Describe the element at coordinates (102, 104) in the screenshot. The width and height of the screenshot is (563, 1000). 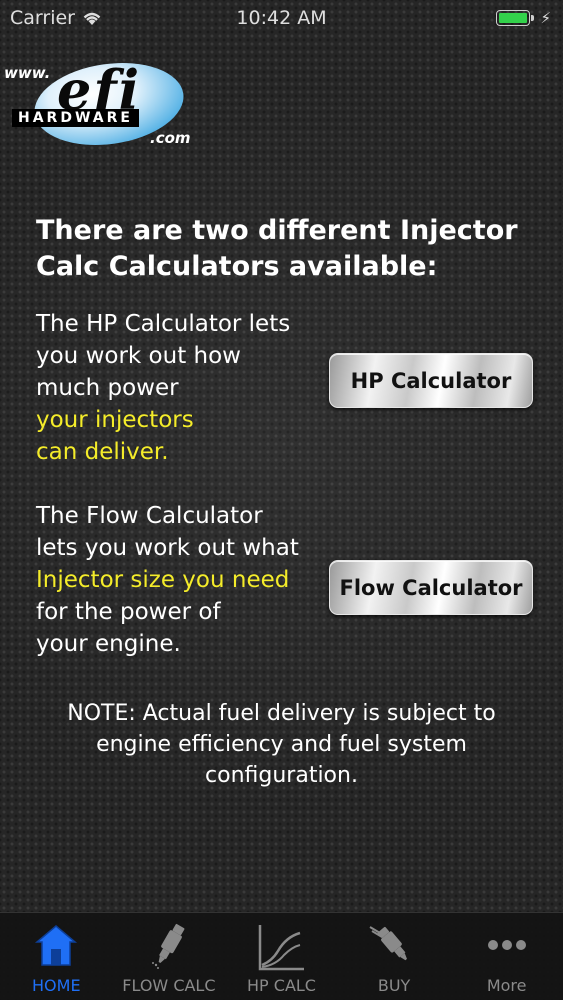
I see `efi-hardware-logo: www. efi HARDWARE .com` at that location.